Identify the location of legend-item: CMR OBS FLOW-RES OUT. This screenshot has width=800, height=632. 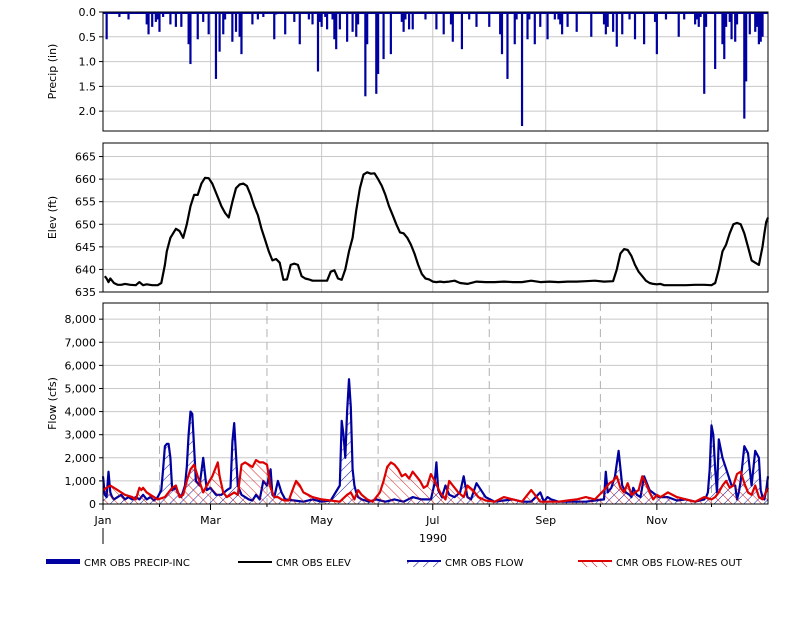
(660, 563).